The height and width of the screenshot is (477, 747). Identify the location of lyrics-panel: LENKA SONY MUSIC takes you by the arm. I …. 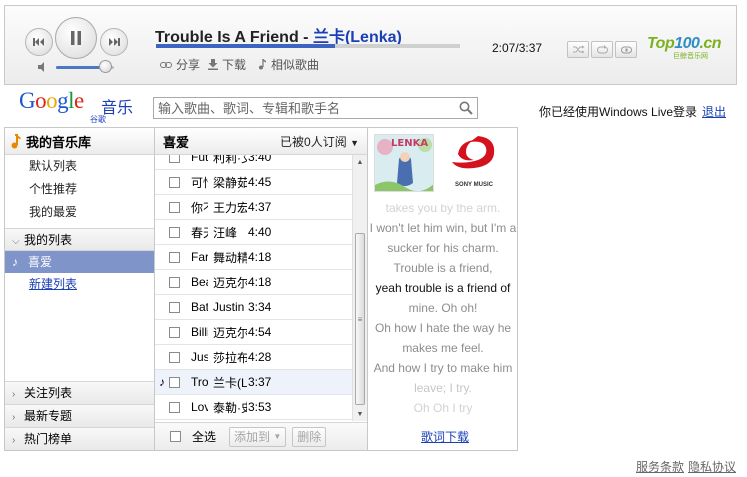
(443, 289).